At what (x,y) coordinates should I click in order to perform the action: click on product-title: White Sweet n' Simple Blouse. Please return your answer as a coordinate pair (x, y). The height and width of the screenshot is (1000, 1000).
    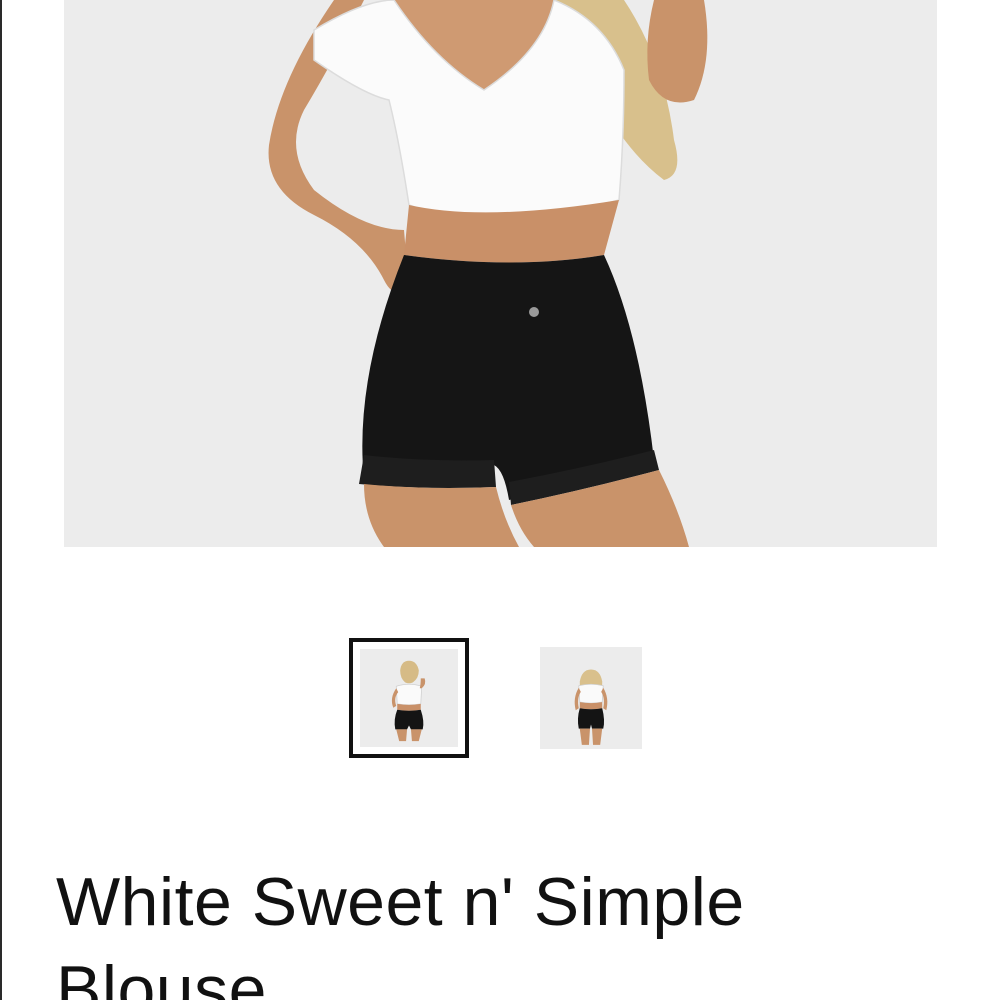
    Looking at the image, I should click on (400, 932).